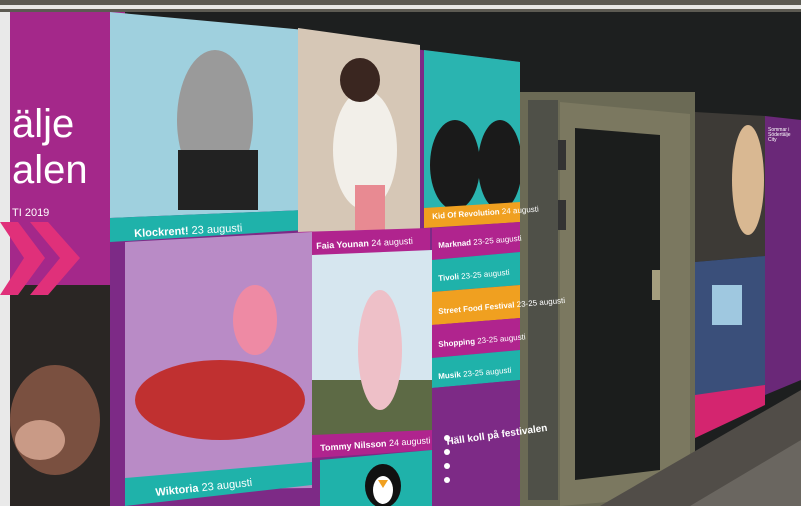  Describe the element at coordinates (748, 180) in the screenshot. I see `right-photo-person` at that location.